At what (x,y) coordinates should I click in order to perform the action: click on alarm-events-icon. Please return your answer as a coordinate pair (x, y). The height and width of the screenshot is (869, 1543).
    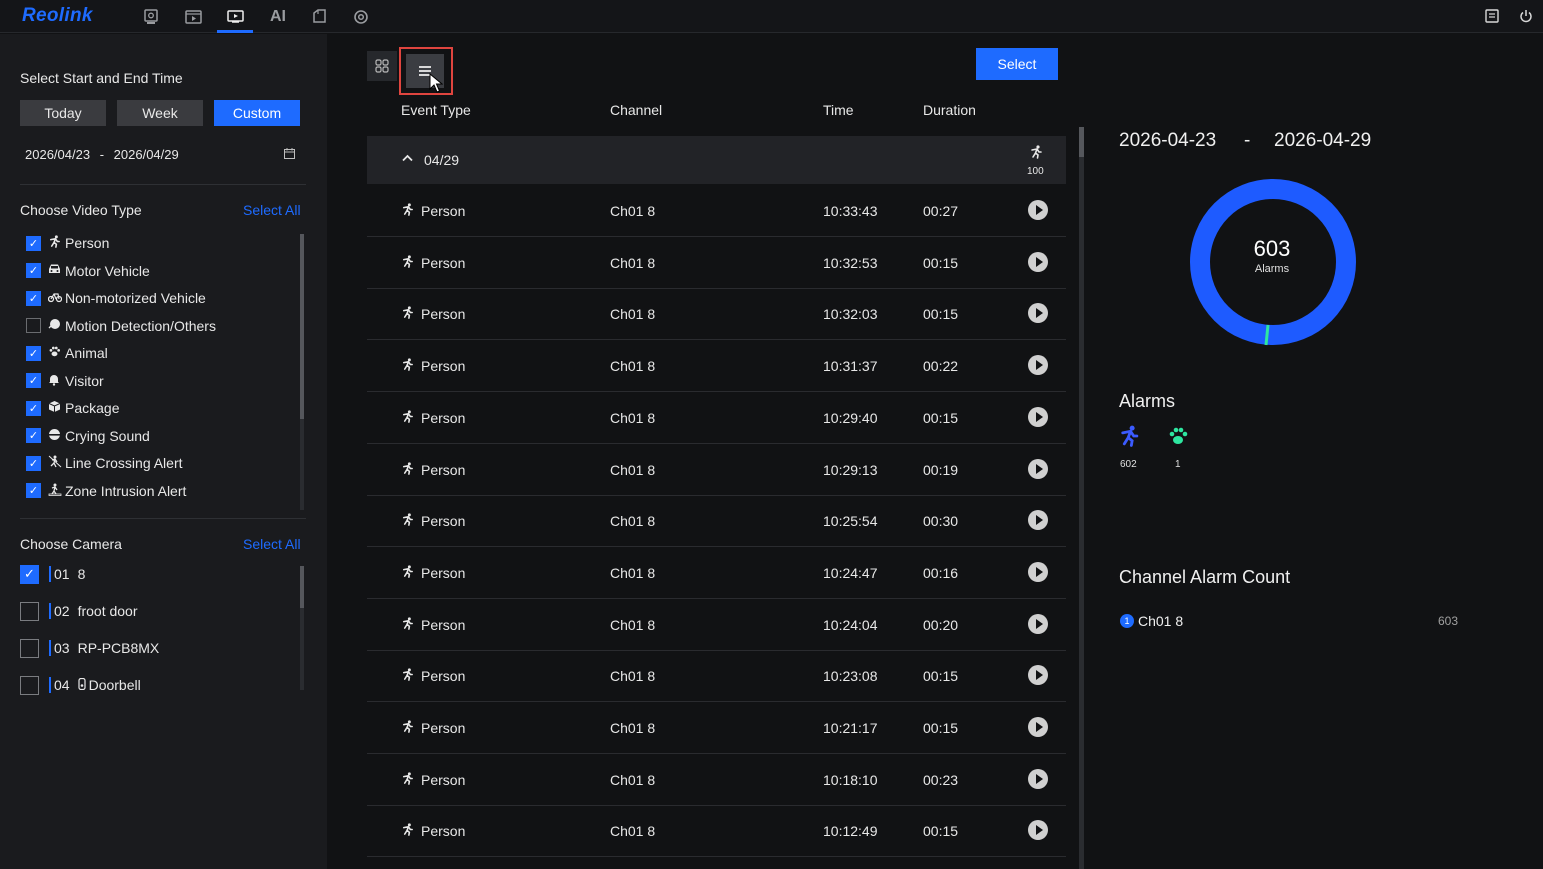
    Looking at the image, I should click on (235, 16).